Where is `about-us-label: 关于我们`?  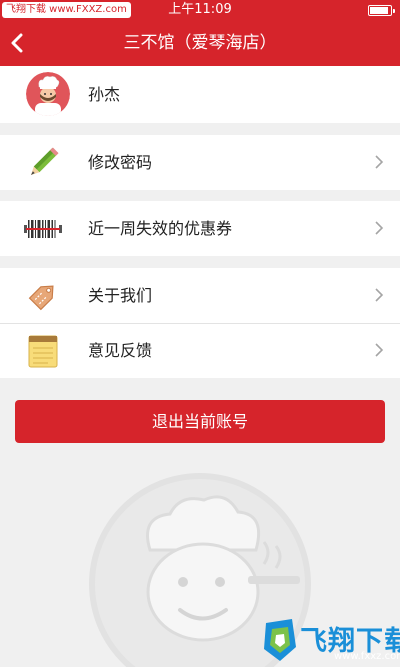
about-us-label: 关于我们 is located at coordinates (120, 295).